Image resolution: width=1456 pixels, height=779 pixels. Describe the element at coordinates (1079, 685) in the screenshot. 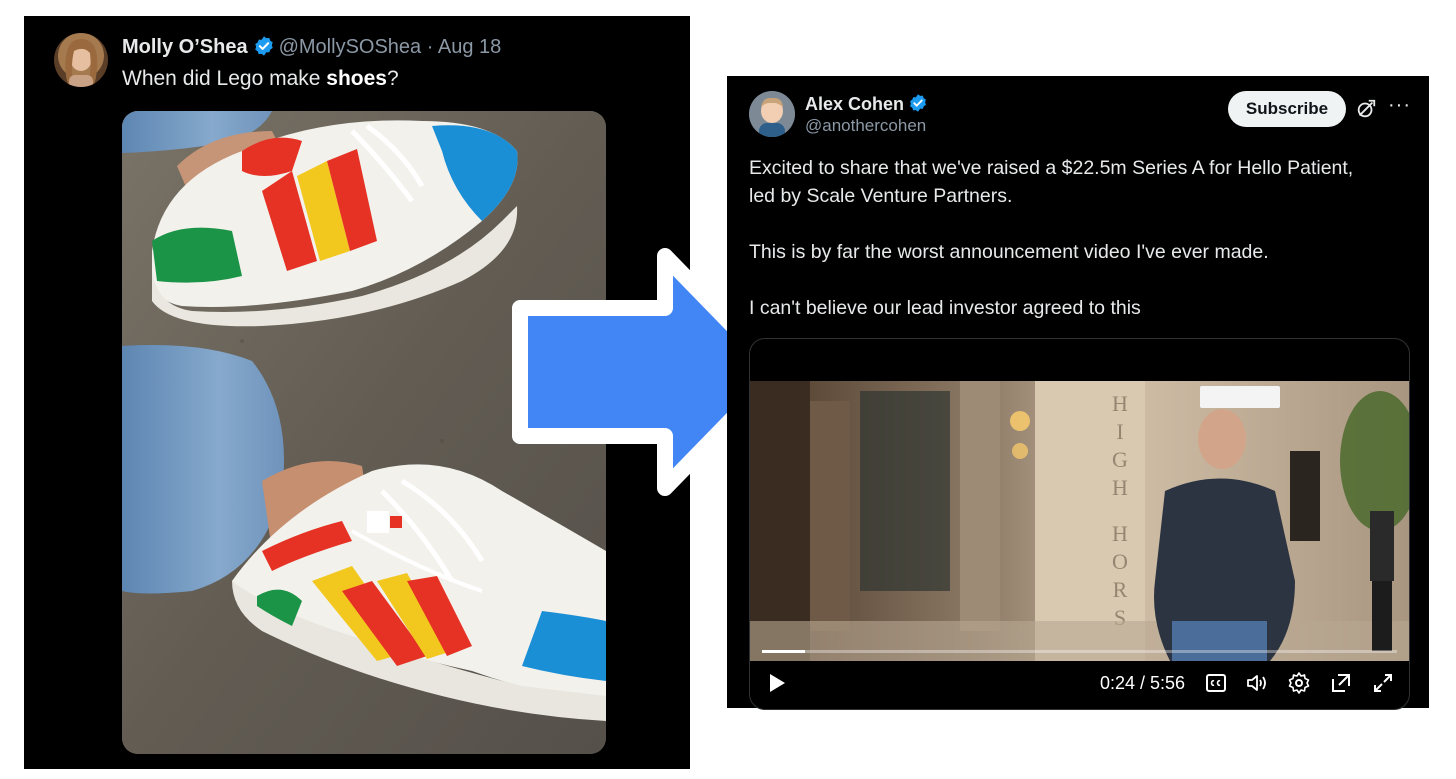

I see `video-controls: 0:24 / 5:56` at that location.